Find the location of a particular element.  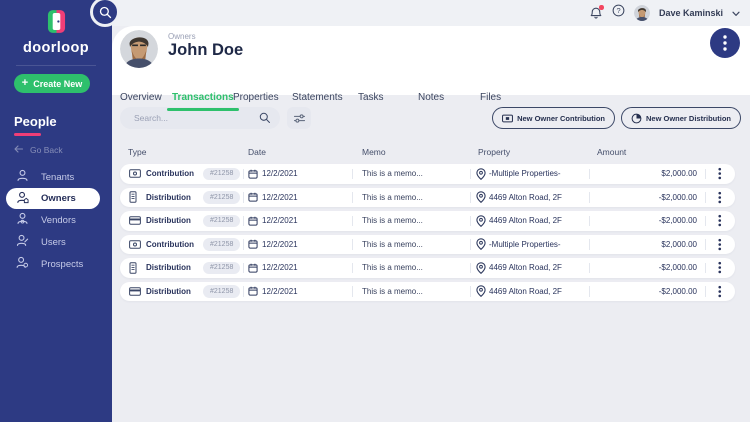

column-header-type: Type is located at coordinates (137, 152).